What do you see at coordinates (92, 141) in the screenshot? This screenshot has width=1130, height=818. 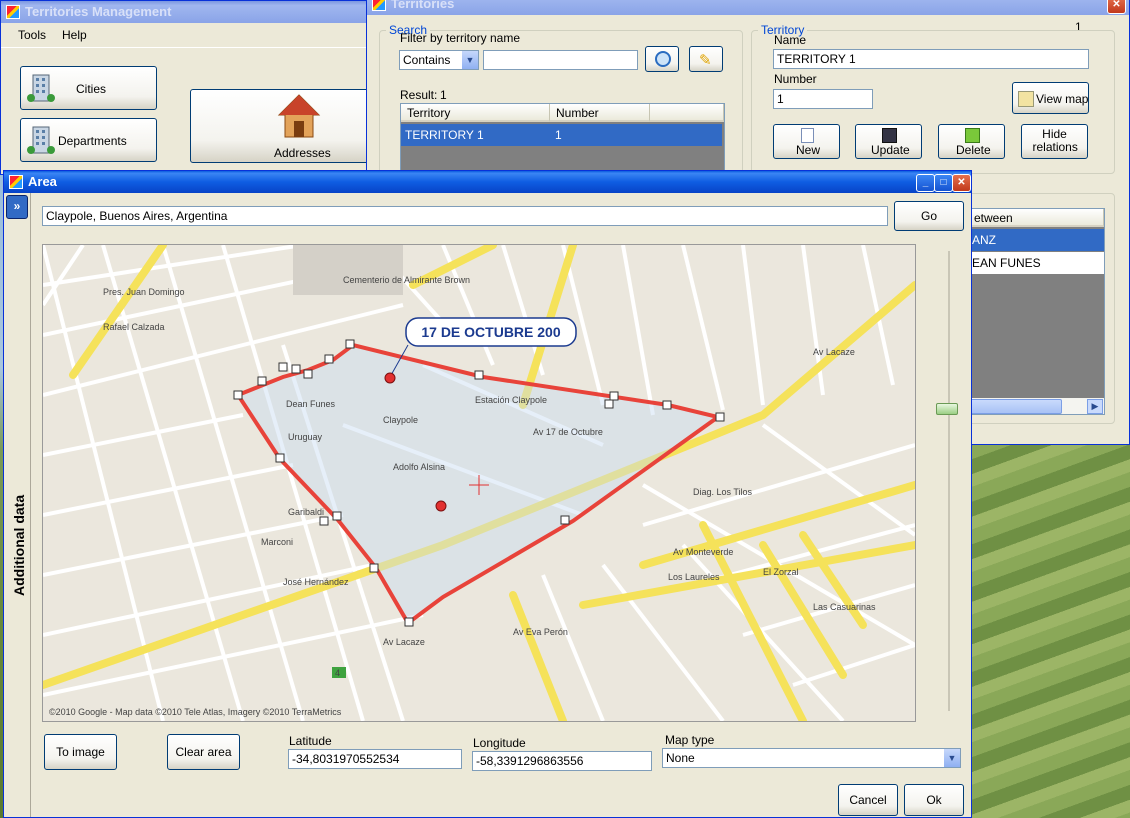 I see `departments-label: Departments` at bounding box center [92, 141].